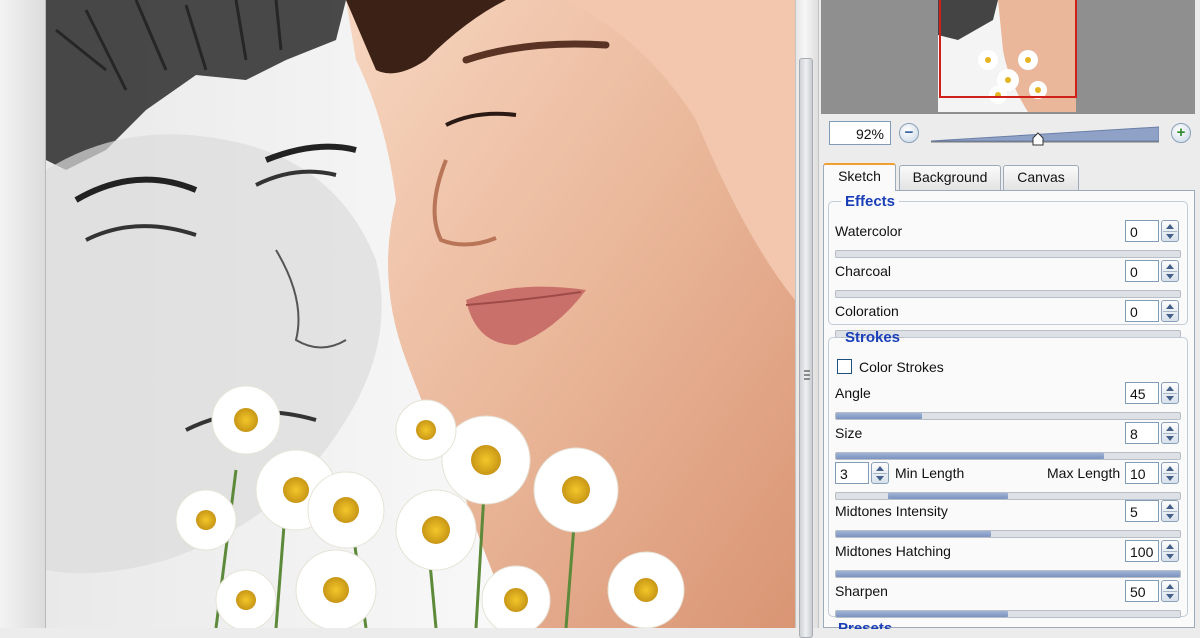 Image resolution: width=1200 pixels, height=638 pixels. Describe the element at coordinates (1008, 402) in the screenshot. I see `angle-param: Angle 45` at that location.